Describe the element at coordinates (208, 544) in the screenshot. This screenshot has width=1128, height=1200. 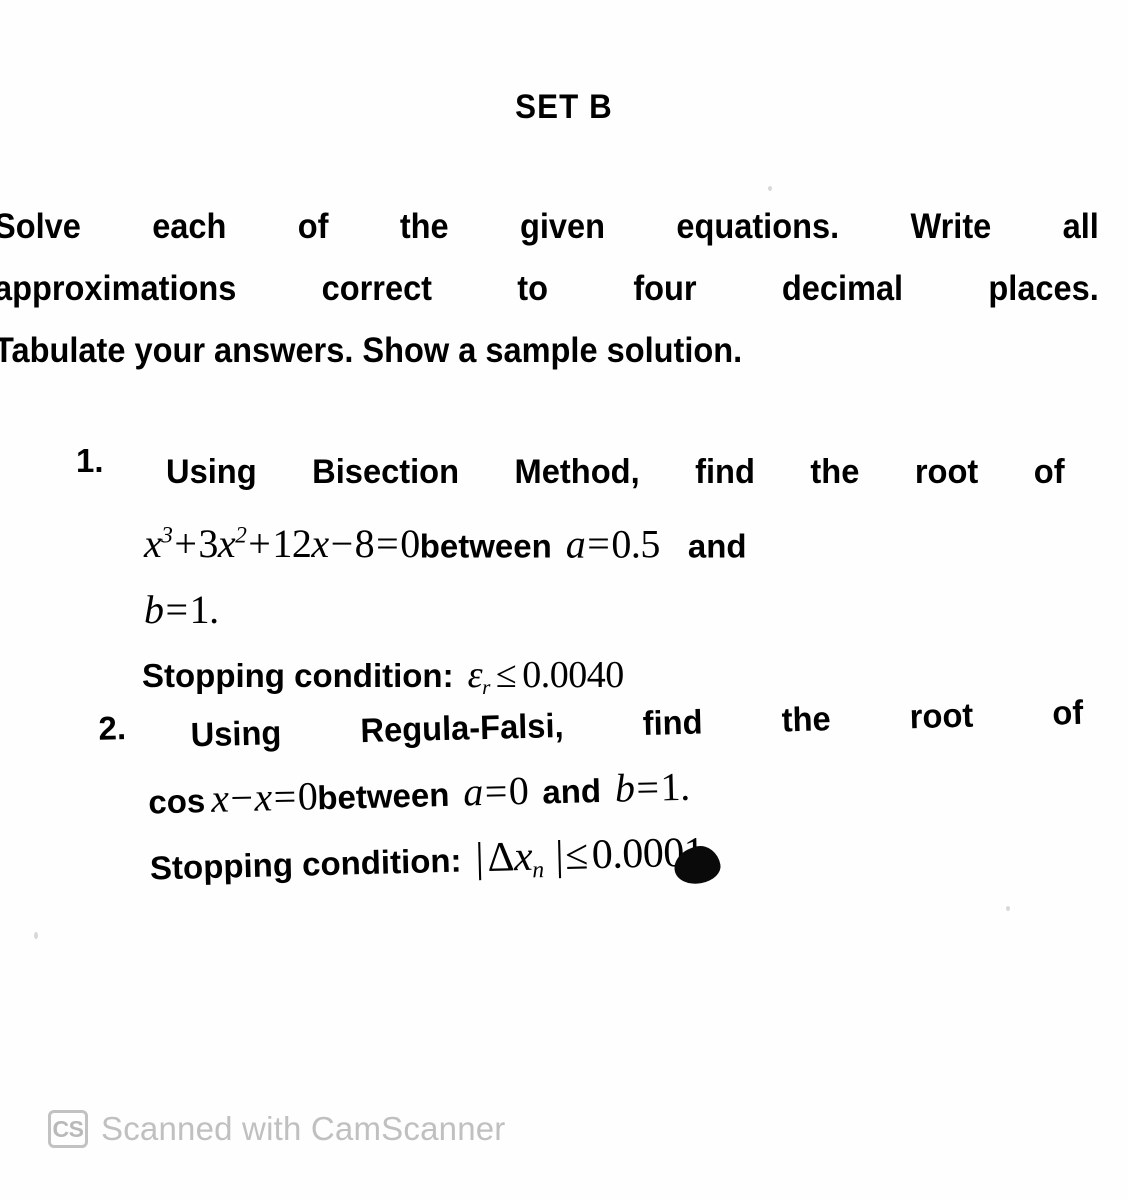
I see `eq-coefficient: 3` at that location.